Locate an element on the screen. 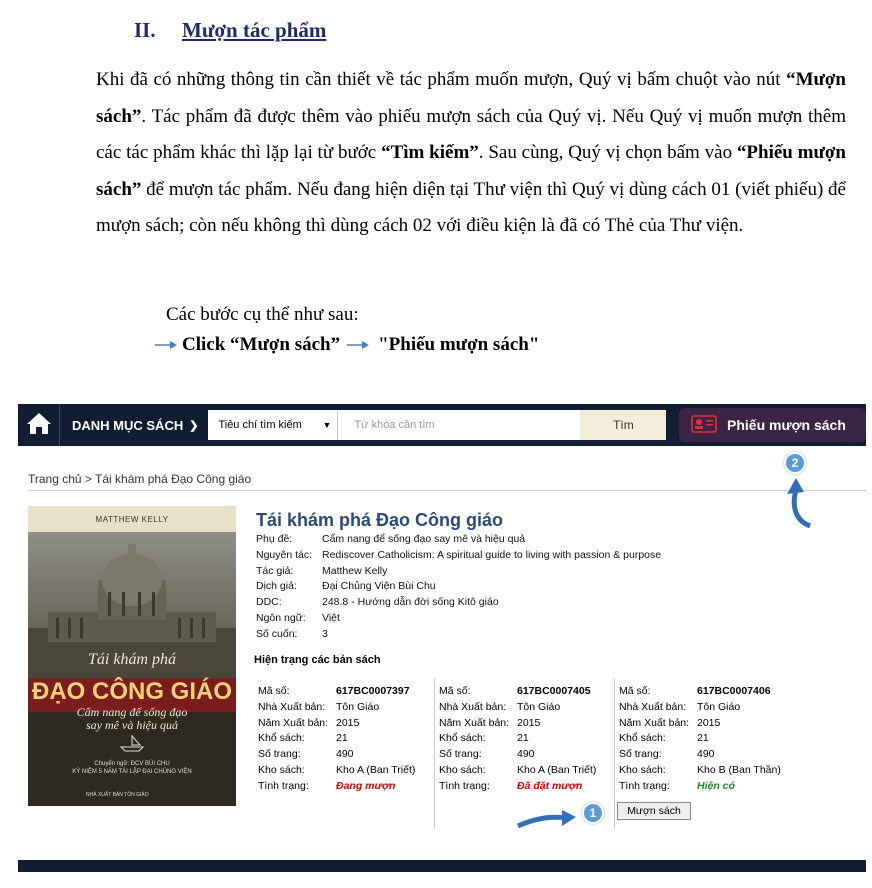 This screenshot has height=888, width=872. copy-row: Kho sách: Kho A (Ban Triết) is located at coordinates (526, 771).